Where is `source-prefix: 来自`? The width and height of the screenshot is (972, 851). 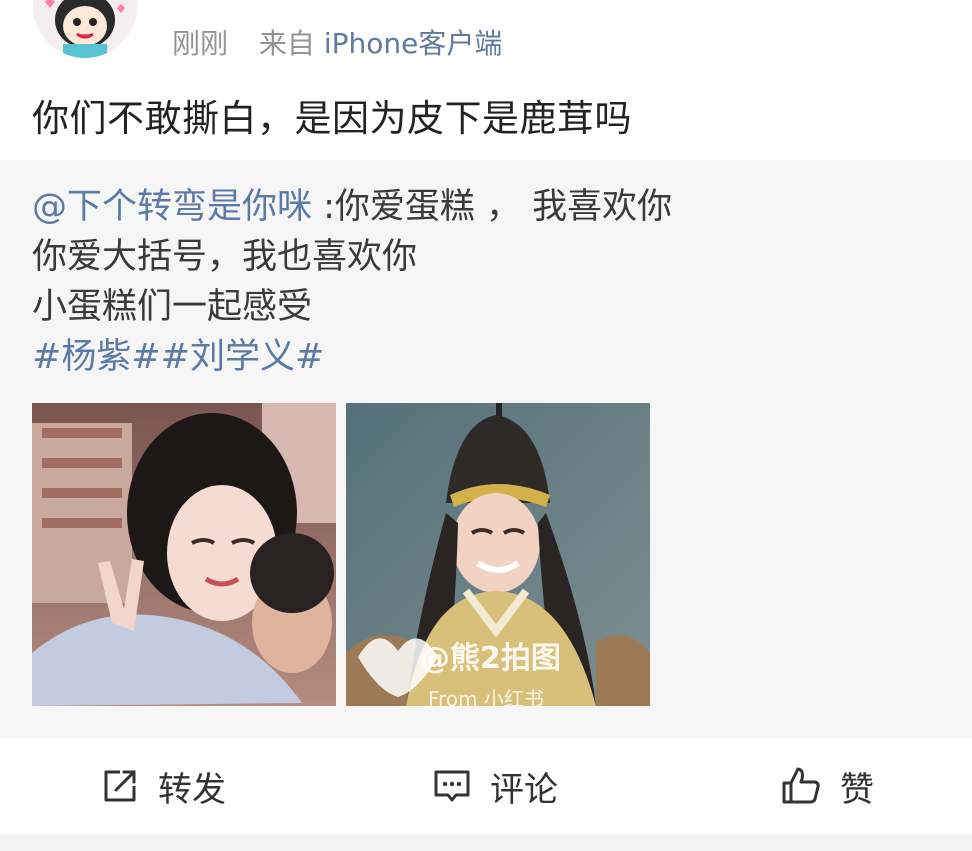
source-prefix: 来自 is located at coordinates (286, 43).